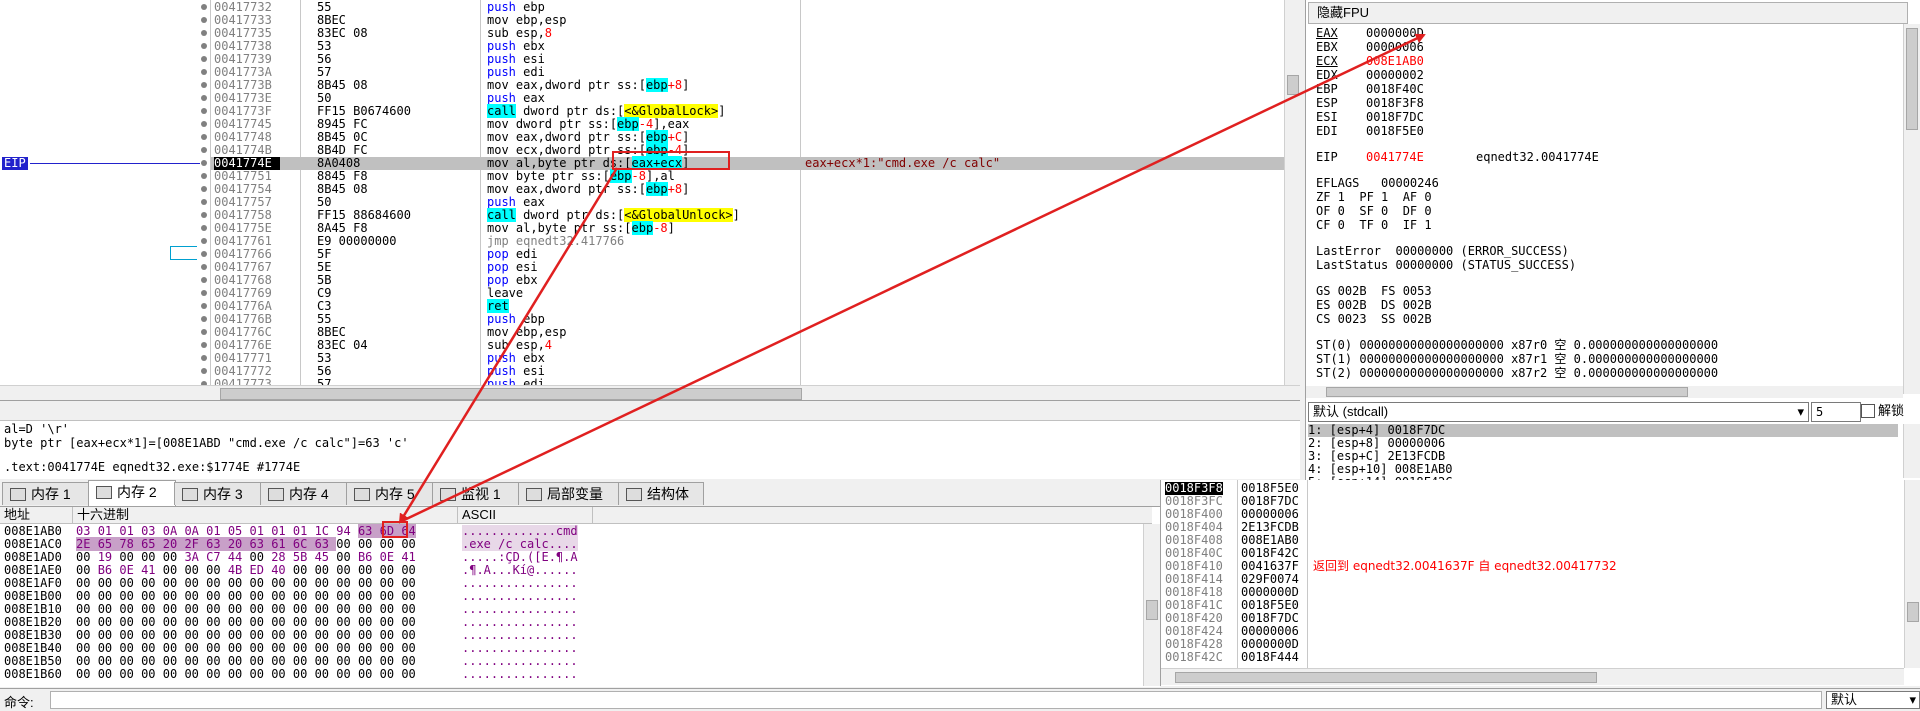 The image size is (1920, 711). I want to click on dump-byte: 41, so click(152, 570).